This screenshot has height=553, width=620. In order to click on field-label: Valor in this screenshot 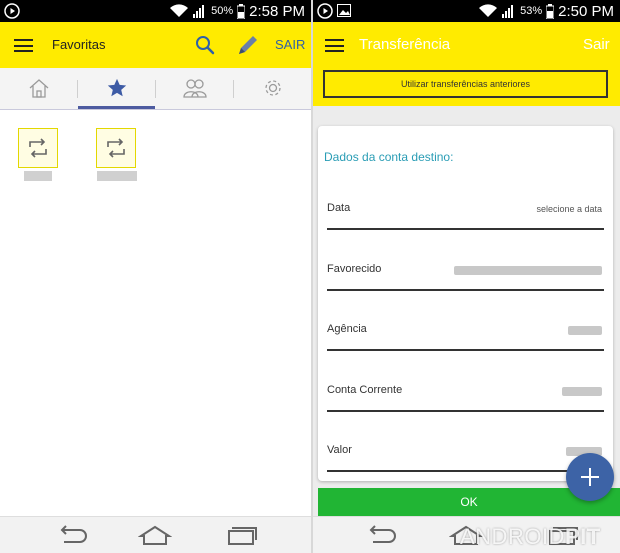, I will do `click(339, 450)`.